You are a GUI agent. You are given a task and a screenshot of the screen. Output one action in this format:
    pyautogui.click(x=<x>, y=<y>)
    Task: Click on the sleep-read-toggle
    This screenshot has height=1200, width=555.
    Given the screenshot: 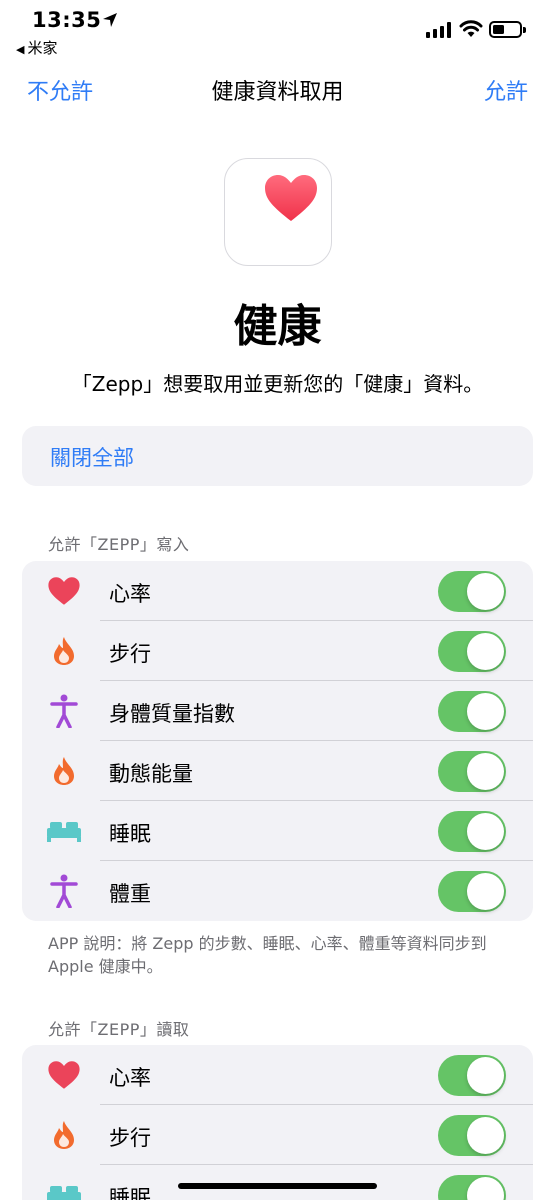 What is the action you would take?
    pyautogui.click(x=472, y=1187)
    